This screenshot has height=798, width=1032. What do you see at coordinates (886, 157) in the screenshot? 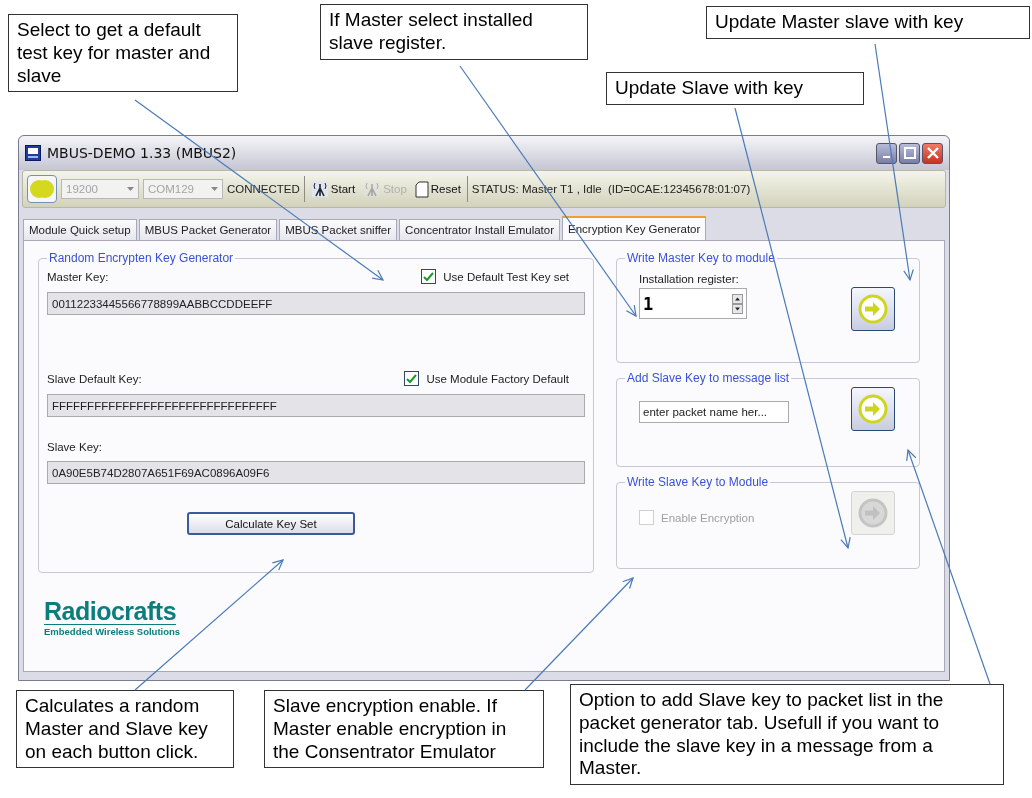
I see `minimize-icon` at bounding box center [886, 157].